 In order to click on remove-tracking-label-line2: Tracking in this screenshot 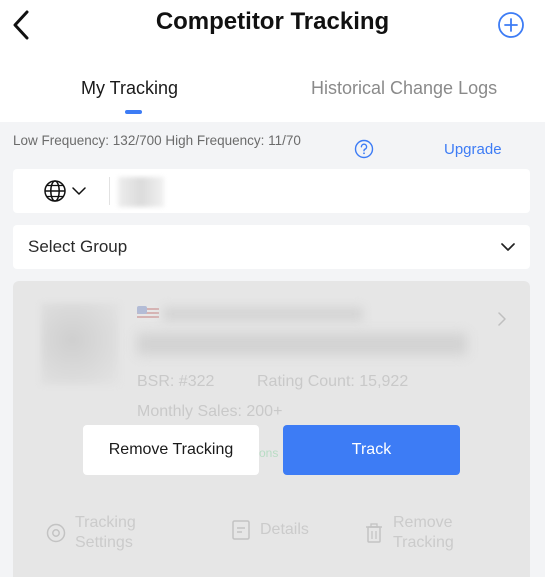, I will do `click(423, 542)`.